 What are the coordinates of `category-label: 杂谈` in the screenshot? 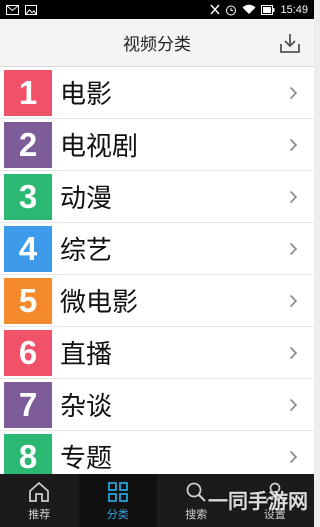 It's located at (86, 407).